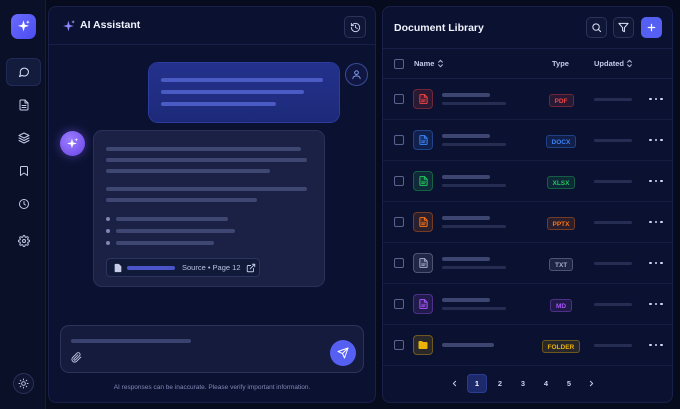  I want to click on left-rail, so click(23, 204).